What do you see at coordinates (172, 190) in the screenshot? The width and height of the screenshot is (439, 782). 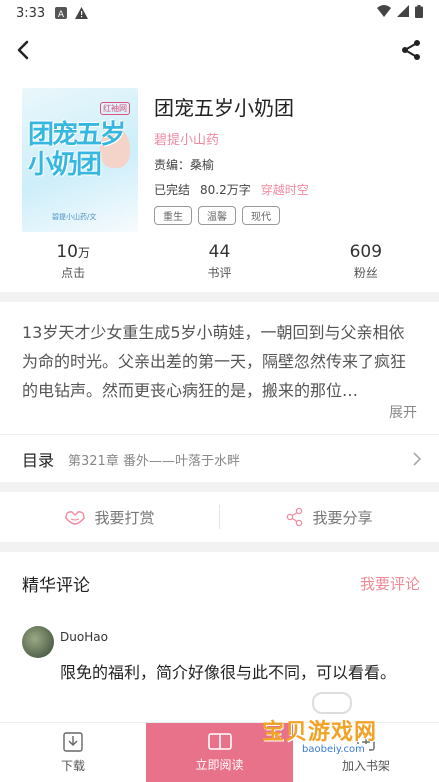 I see `book-status: 已完结` at bounding box center [172, 190].